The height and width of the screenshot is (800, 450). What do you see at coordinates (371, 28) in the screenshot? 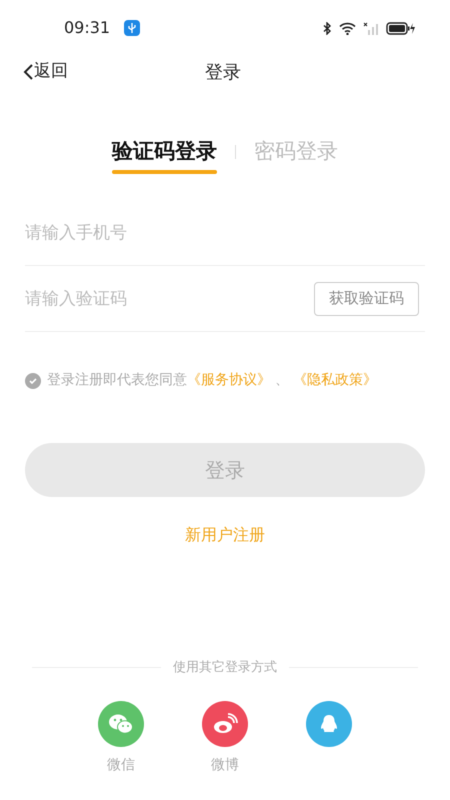
I see `signal-icon` at bounding box center [371, 28].